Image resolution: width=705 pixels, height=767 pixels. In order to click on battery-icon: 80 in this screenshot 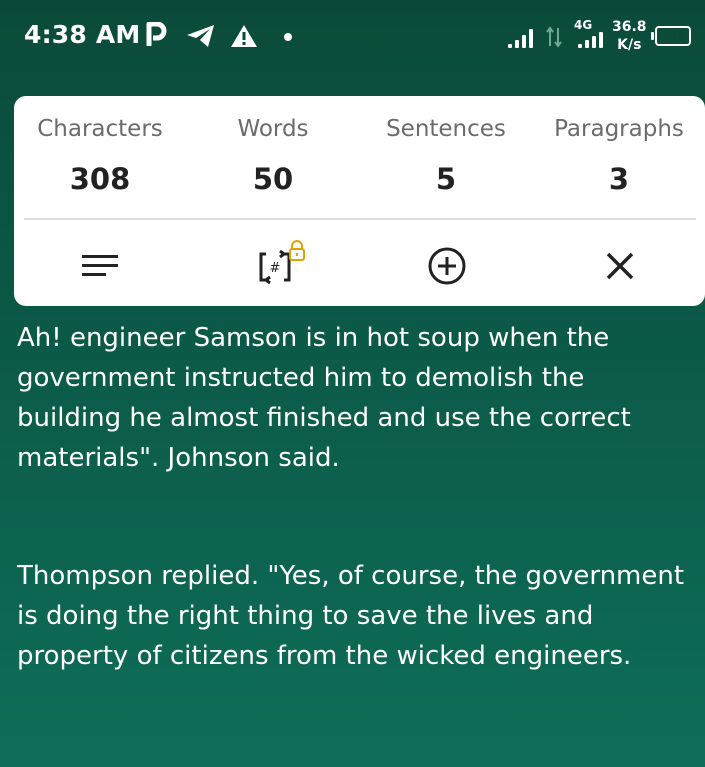, I will do `click(673, 36)`.